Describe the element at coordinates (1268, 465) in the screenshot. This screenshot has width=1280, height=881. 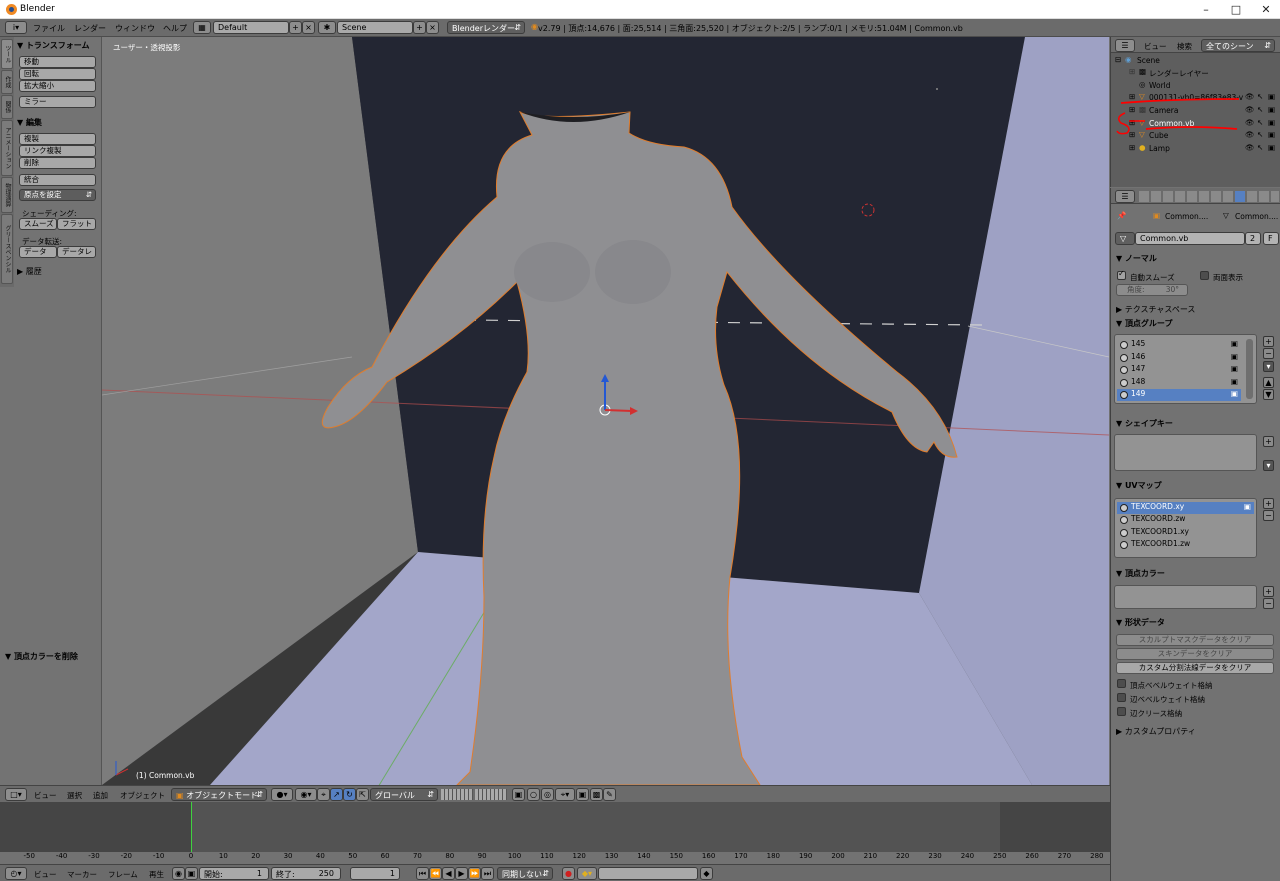
I see `shape-key-specials-button: ▾` at that location.